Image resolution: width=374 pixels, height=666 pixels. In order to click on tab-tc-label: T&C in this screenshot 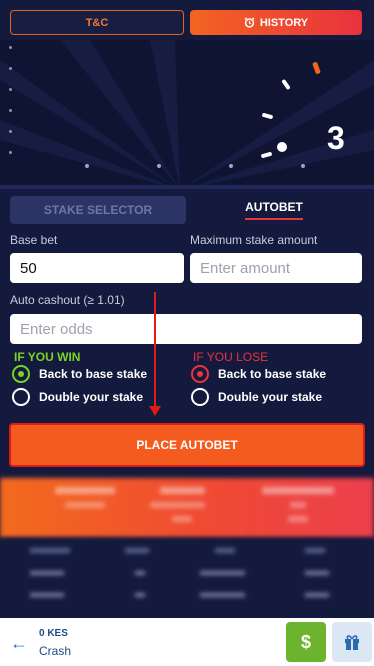, I will do `click(97, 22)`.